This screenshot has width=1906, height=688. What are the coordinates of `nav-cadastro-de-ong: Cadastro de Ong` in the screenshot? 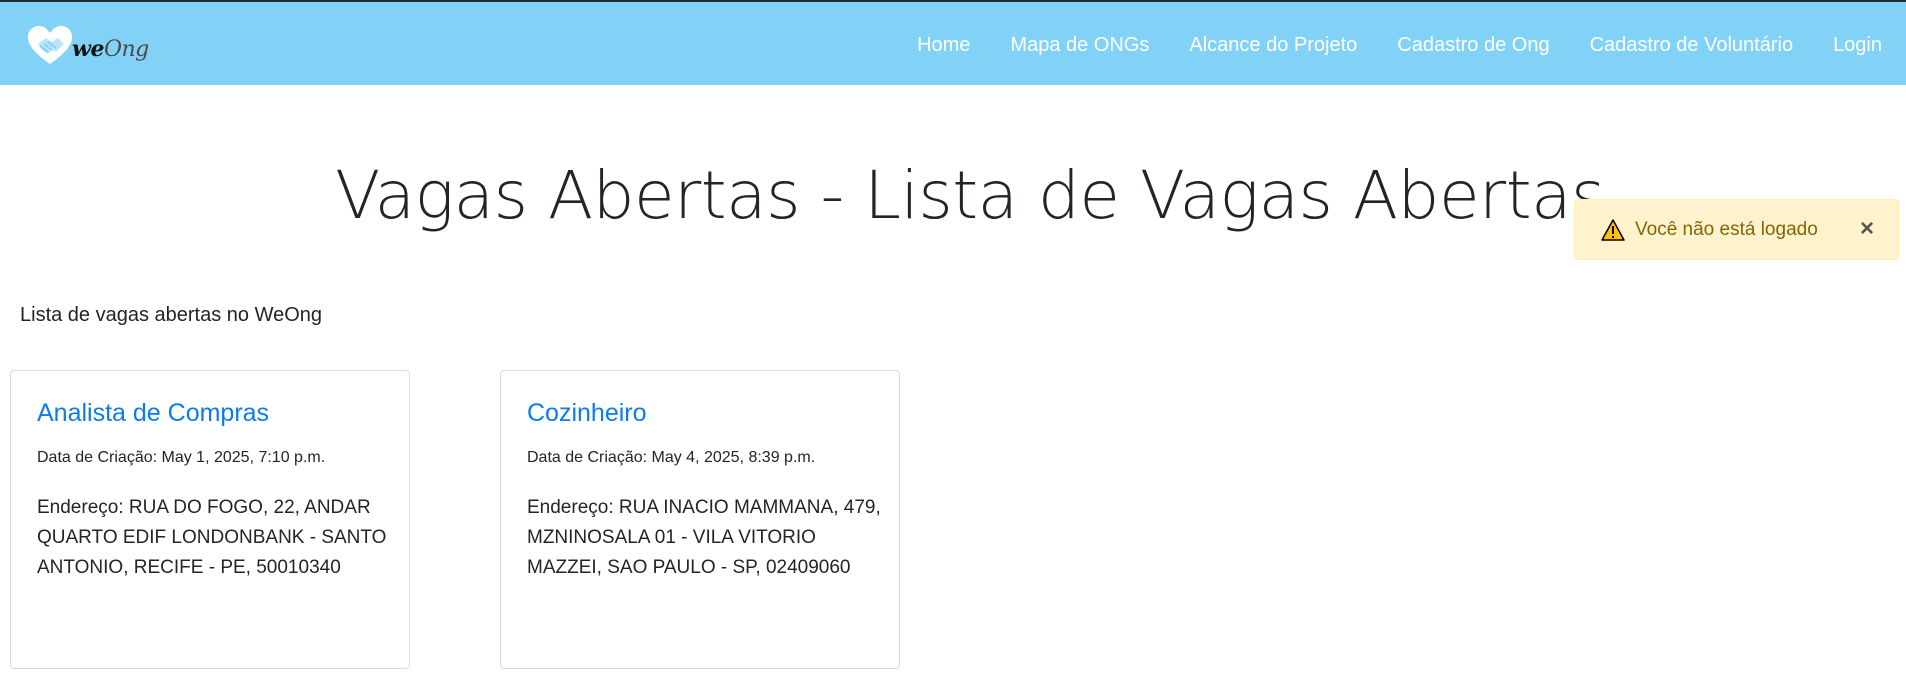 It's located at (1473, 45).